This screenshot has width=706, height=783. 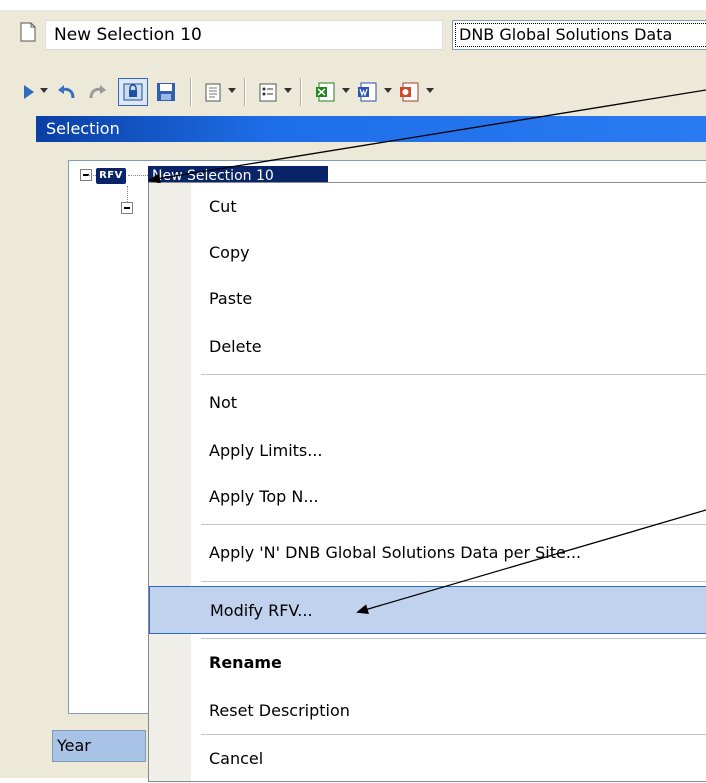 What do you see at coordinates (353, 5) in the screenshot?
I see `top-strip` at bounding box center [353, 5].